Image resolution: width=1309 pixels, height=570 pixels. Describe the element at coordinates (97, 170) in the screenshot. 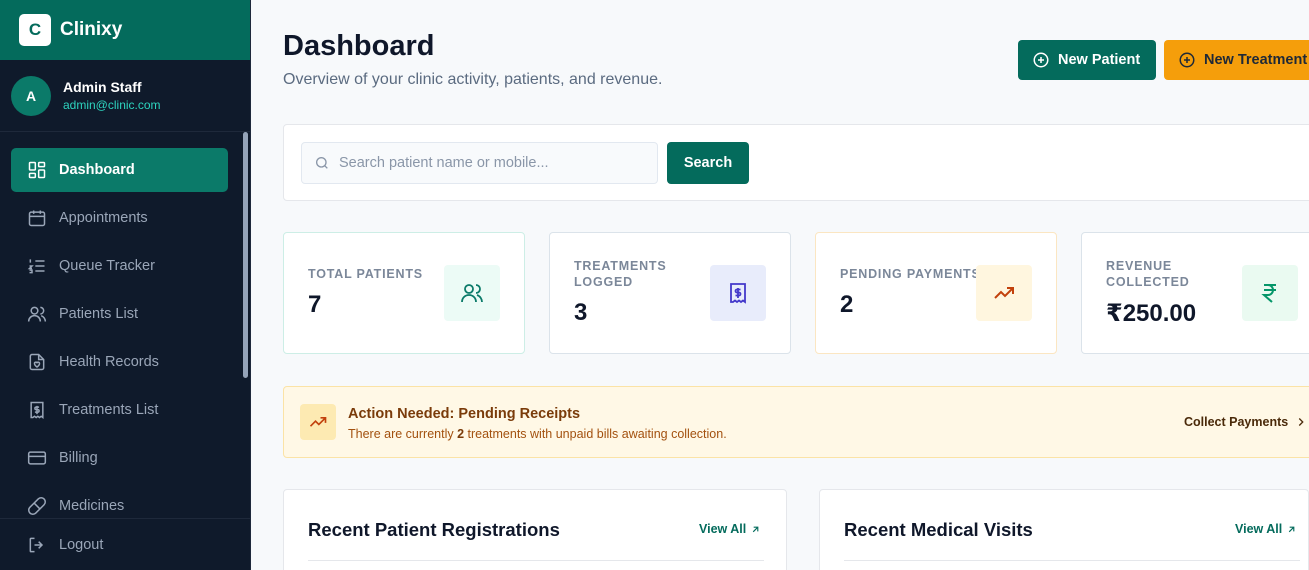

I see `sidebar-item-label: Dashboard` at that location.